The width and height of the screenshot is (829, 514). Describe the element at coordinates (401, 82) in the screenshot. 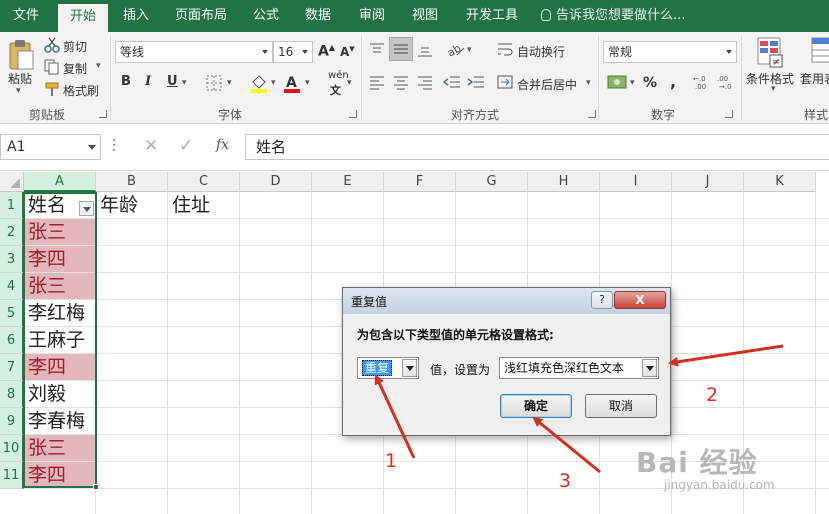

I see `align-center-icon` at that location.